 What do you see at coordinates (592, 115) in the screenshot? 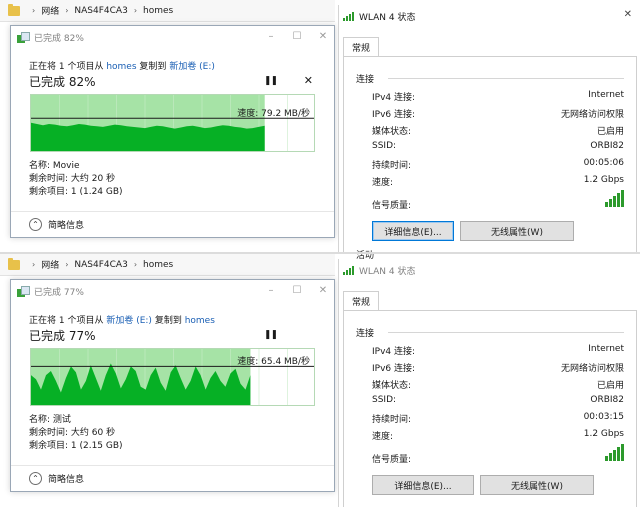
I see `row-value: 无网络访问权限` at bounding box center [592, 115].